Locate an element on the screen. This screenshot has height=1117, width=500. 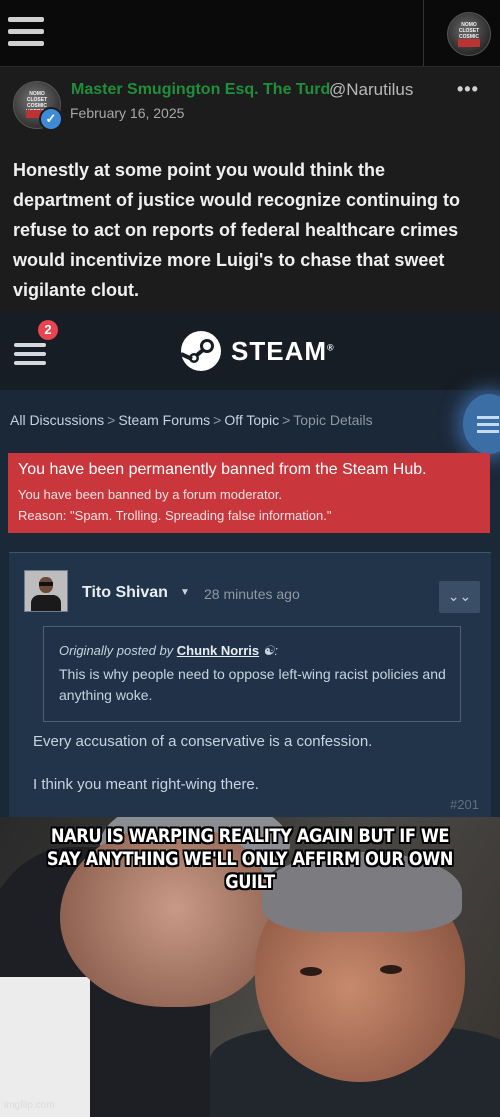
notification-badge: 2 is located at coordinates (48, 330).